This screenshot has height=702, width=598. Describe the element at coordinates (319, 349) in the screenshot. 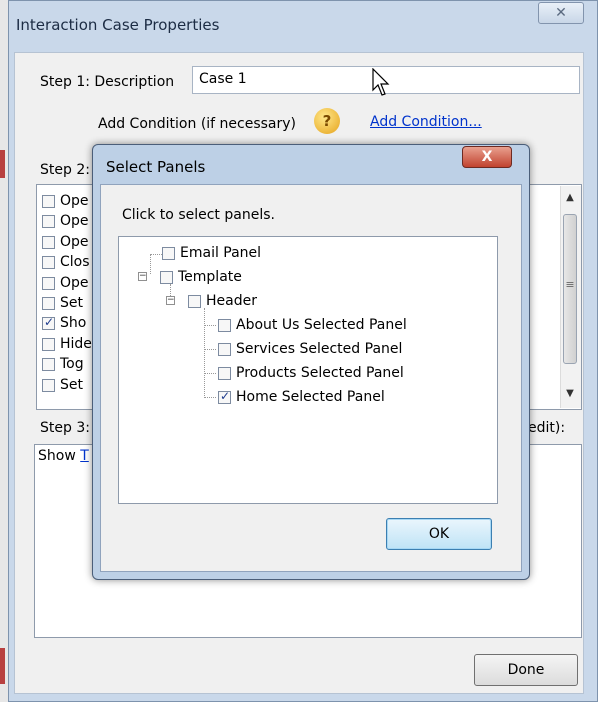

I see `tree-node-label: Services Selected Panel` at that location.